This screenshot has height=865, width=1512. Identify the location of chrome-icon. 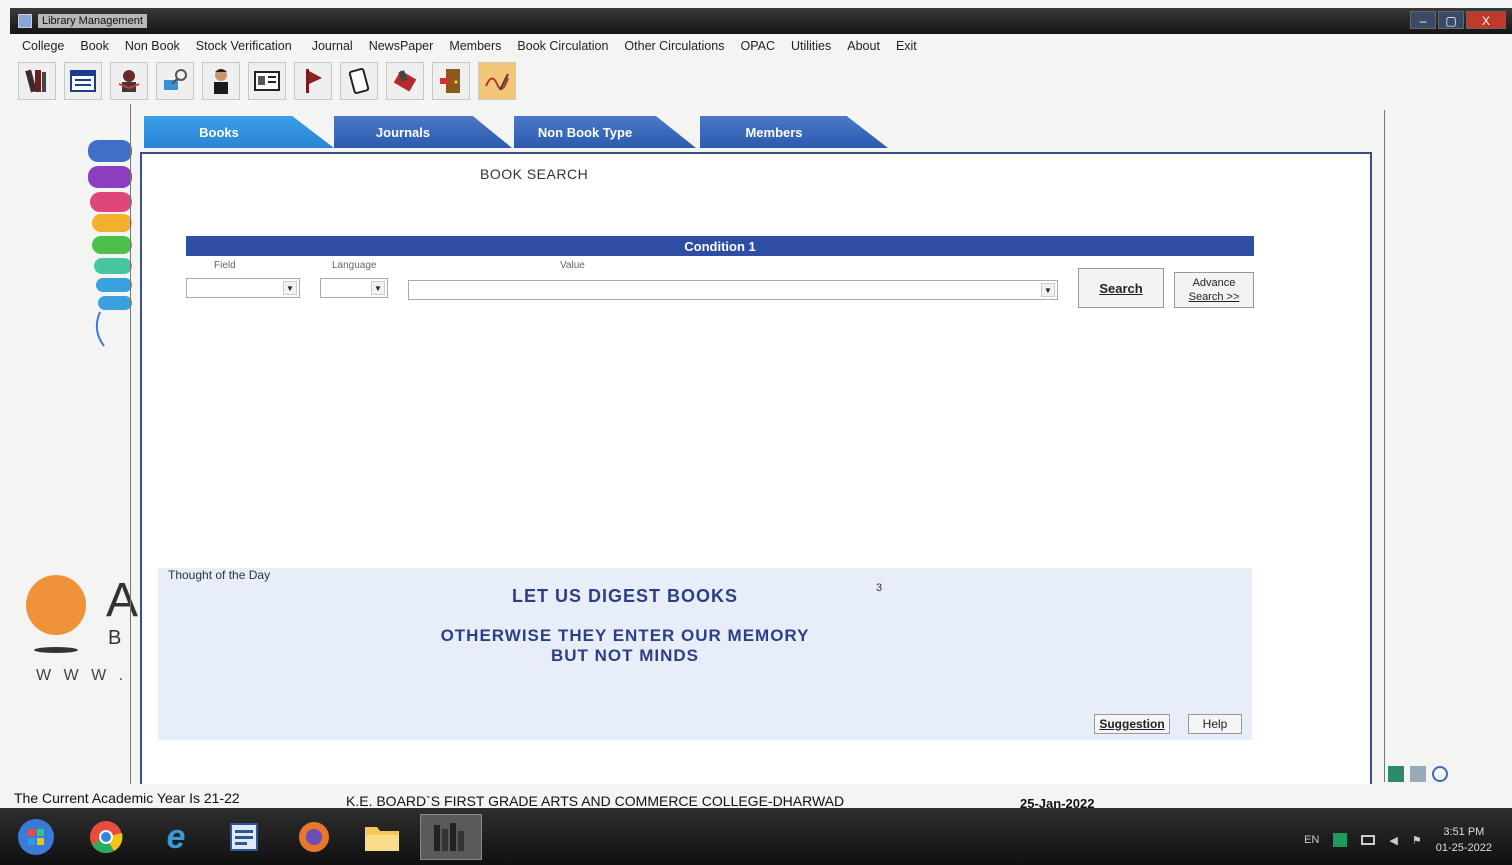
(106, 837).